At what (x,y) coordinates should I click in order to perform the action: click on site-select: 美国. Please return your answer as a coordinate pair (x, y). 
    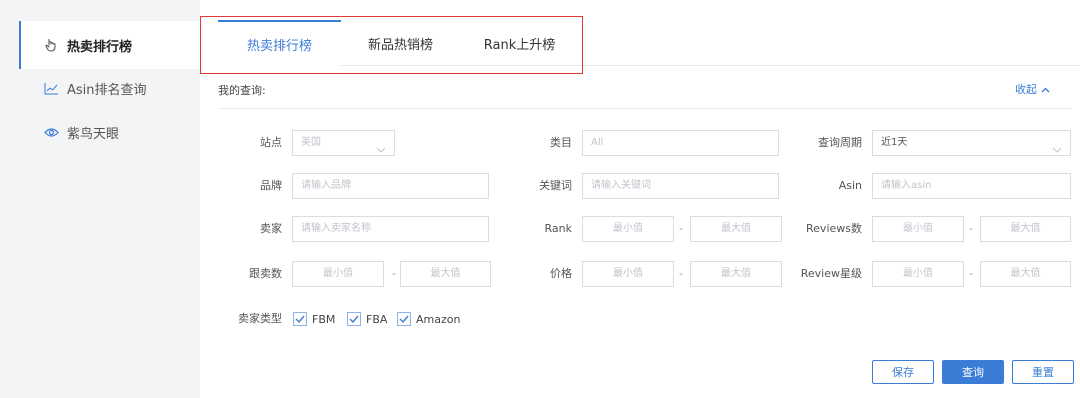
    Looking at the image, I should click on (343, 143).